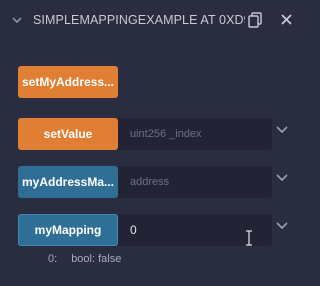  Describe the element at coordinates (150, 182) in the screenshot. I see `myaddressmapping-address-placeholder: address` at that location.